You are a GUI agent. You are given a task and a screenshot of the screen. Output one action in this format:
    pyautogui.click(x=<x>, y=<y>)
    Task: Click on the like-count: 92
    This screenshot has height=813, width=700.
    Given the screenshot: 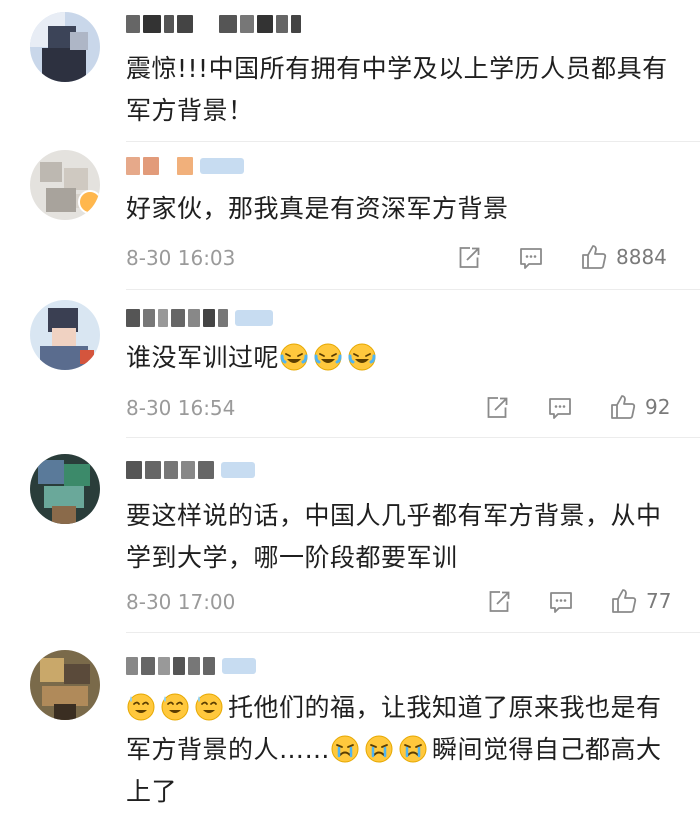 What is the action you would take?
    pyautogui.click(x=658, y=407)
    